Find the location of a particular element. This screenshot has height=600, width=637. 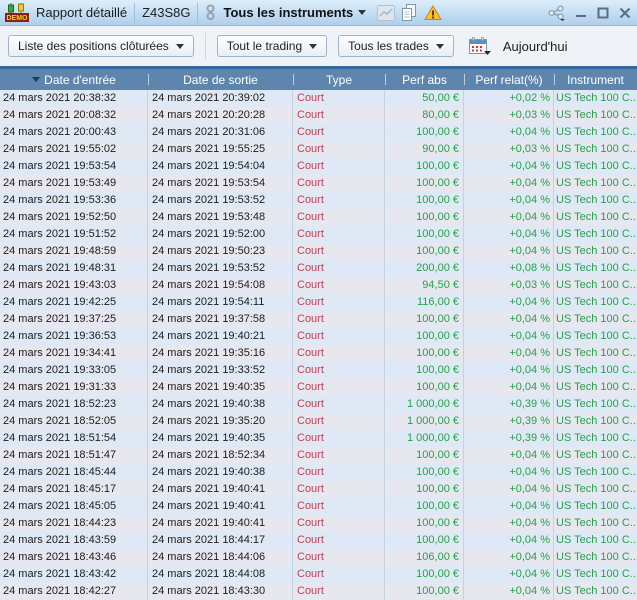

cell-entry-date: 24 mars 2021 19:34:41 is located at coordinates (74, 353).